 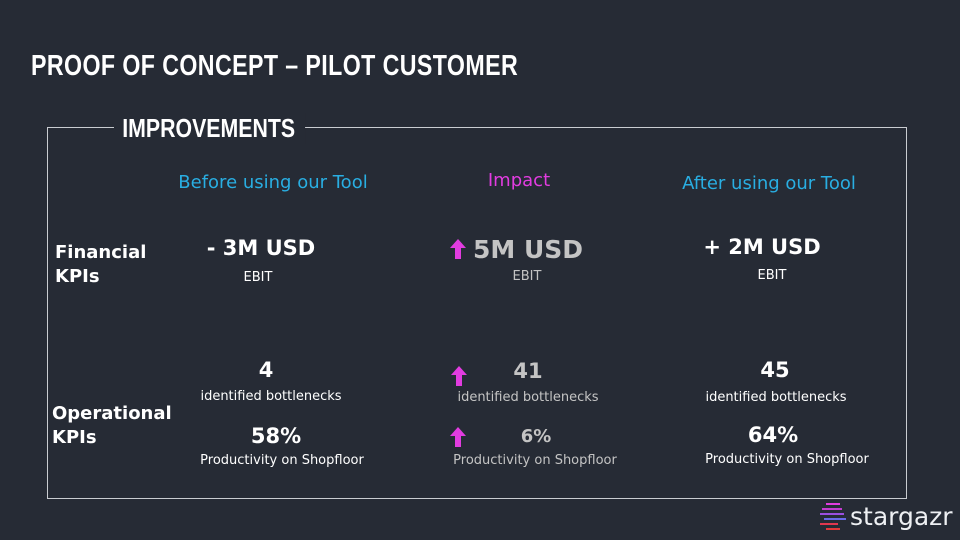 What do you see at coordinates (528, 249) in the screenshot?
I see `financial-impact-value: 5M USD` at bounding box center [528, 249].